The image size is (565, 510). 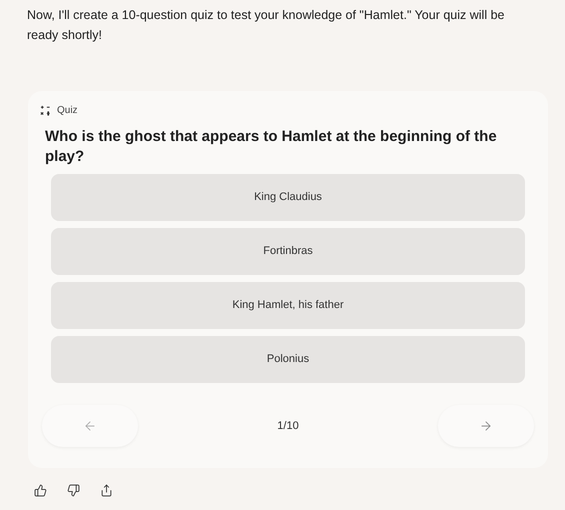 What do you see at coordinates (288, 251) in the screenshot?
I see `answer-option: Fortinbras` at bounding box center [288, 251].